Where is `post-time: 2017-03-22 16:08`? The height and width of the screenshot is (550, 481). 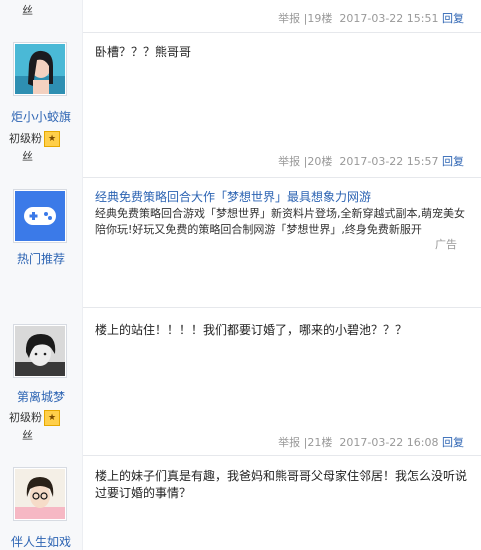 post-time: 2017-03-22 16:08 is located at coordinates (389, 442).